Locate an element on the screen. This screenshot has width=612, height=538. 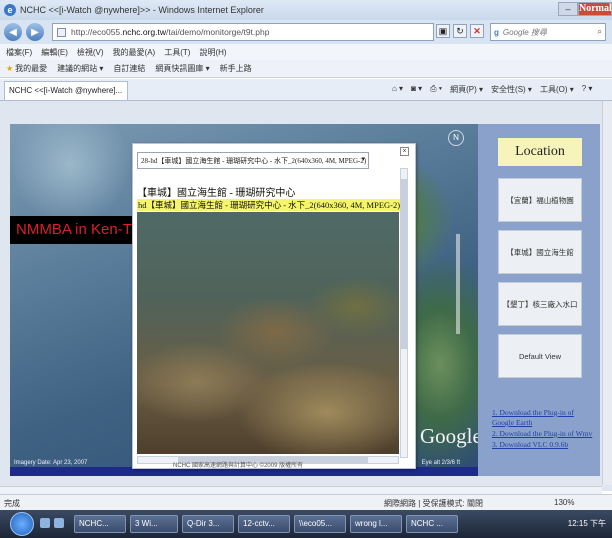
chevron-down-icon: ▾ is located at coordinates (363, 159).